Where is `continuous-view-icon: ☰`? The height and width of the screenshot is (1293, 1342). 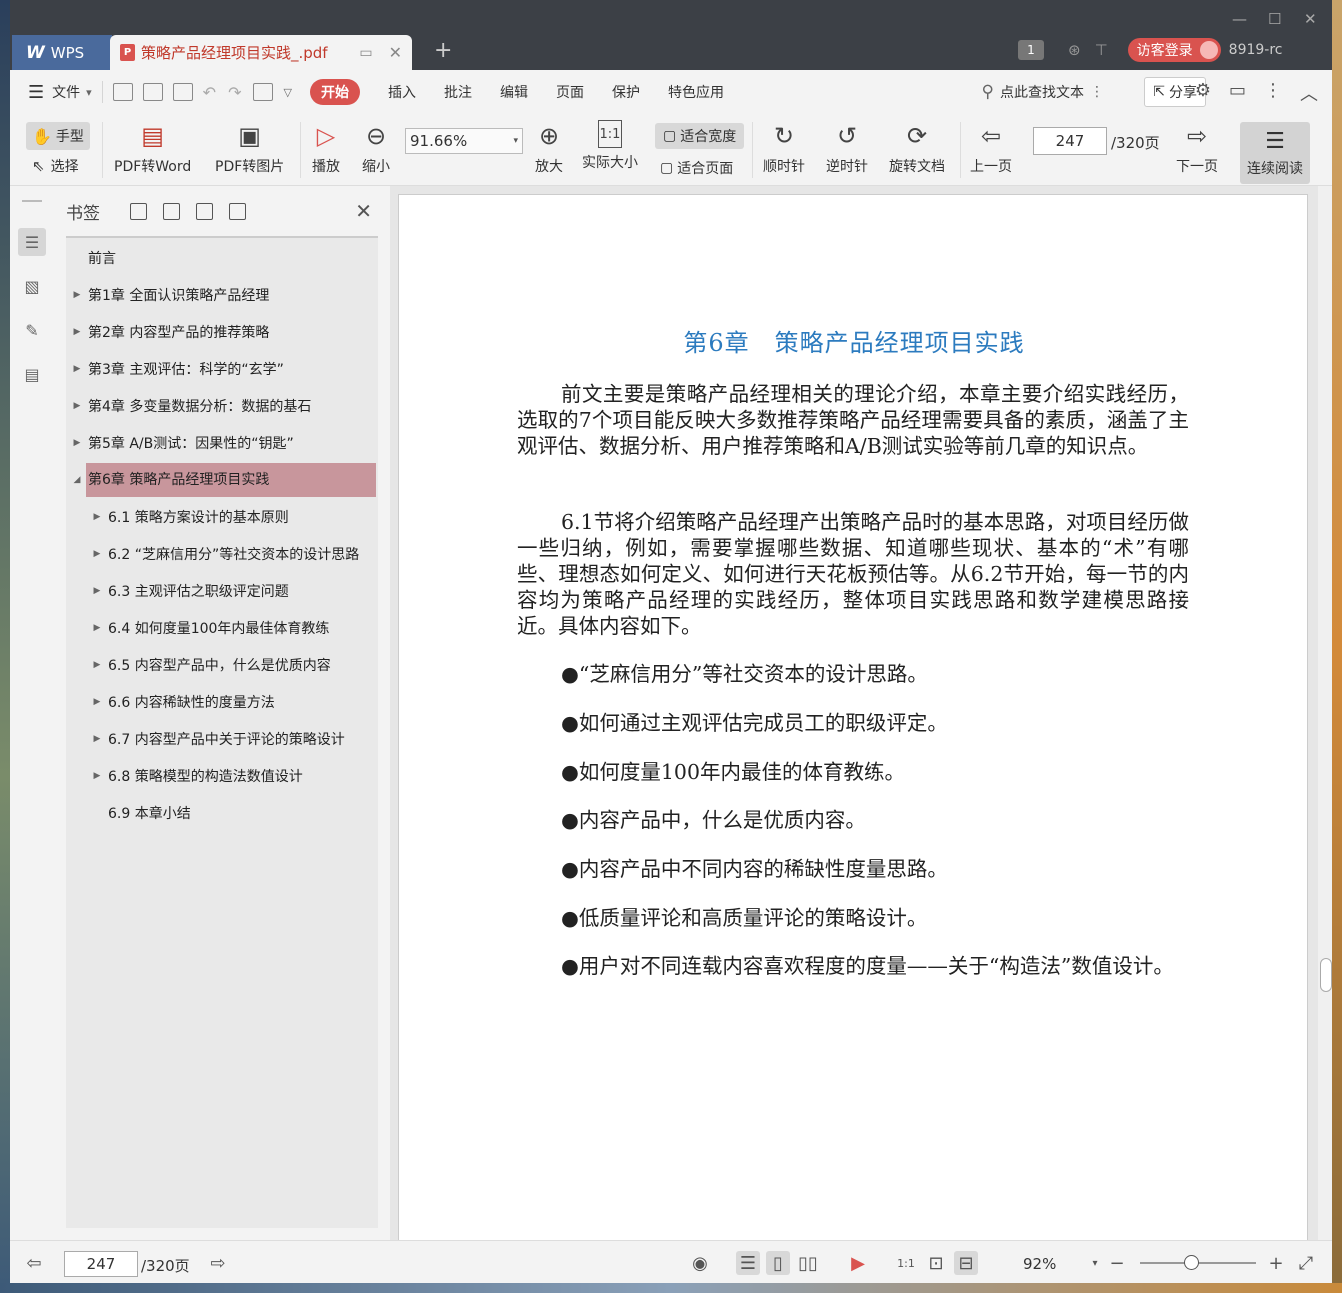 continuous-view-icon: ☰ is located at coordinates (748, 1263).